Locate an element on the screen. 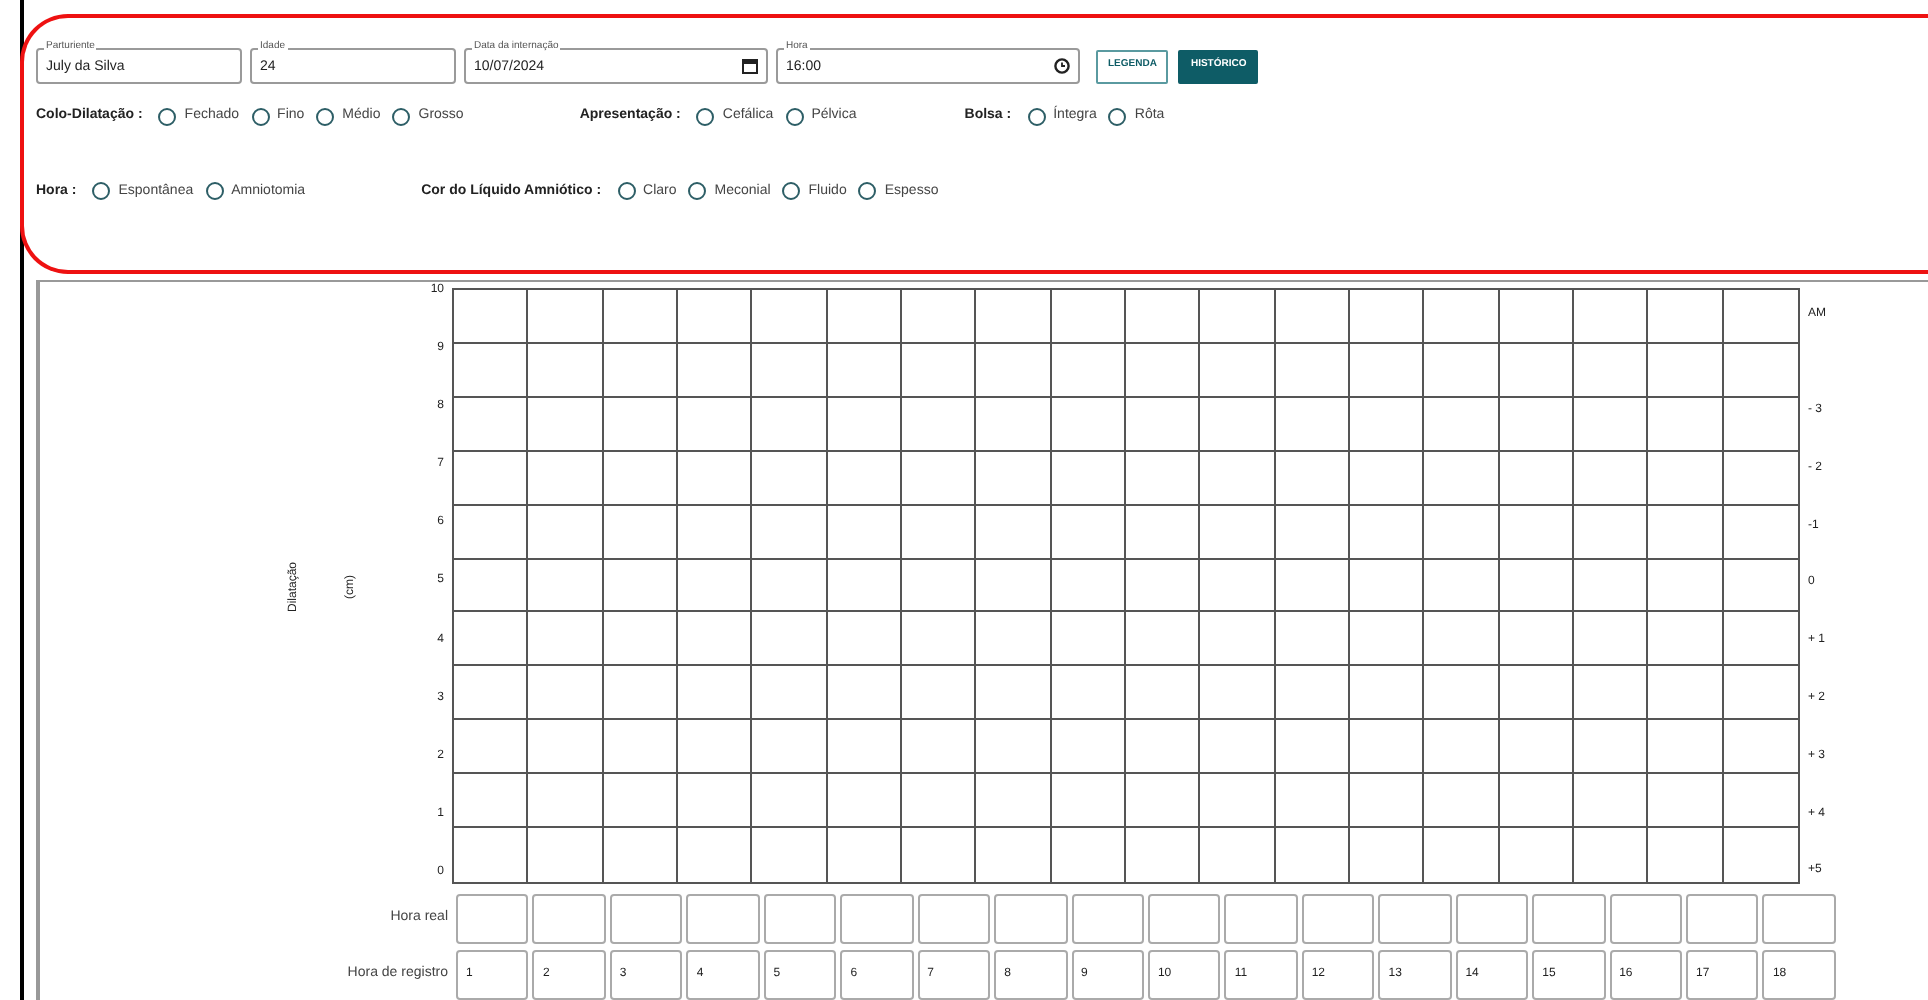 Image resolution: width=1928 pixels, height=1000 pixels. calendar-icon is located at coordinates (750, 66).